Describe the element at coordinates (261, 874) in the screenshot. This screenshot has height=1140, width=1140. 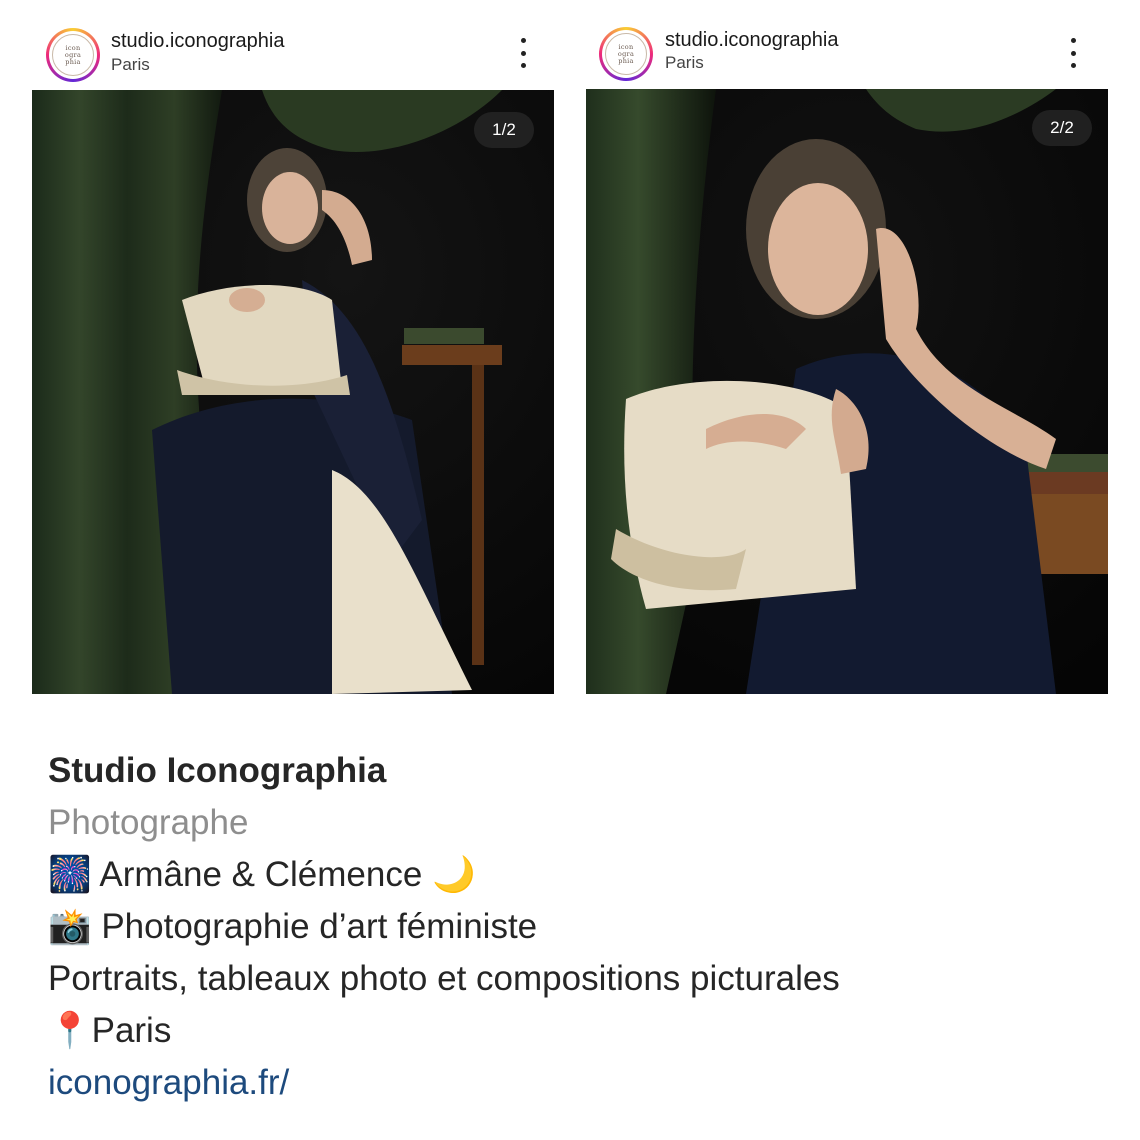
I see `bio-authors-text: Armâne & Clémence` at that location.